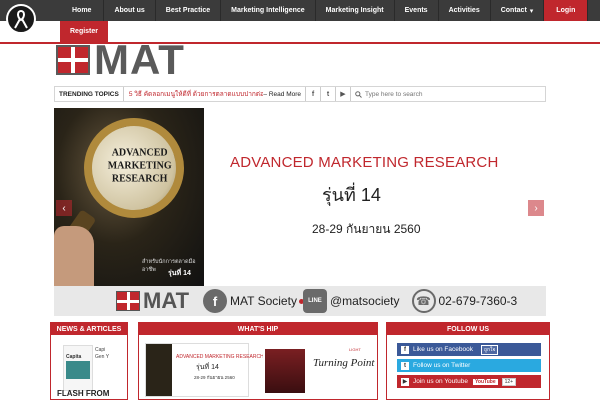 The width and height of the screenshot is (600, 400). I want to click on twitter-follow-button: t Follow us on Twitter, so click(469, 365).